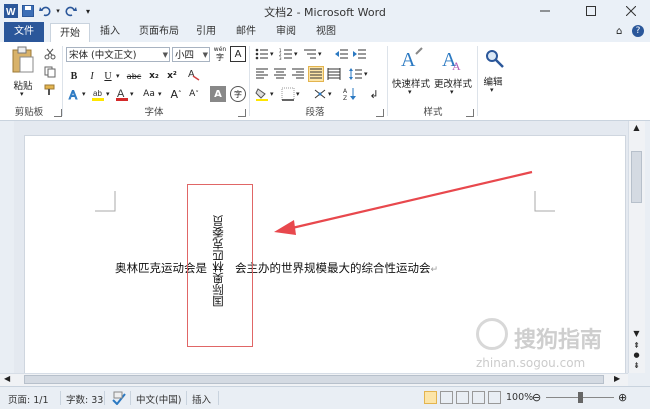  What do you see at coordinates (558, 340) in the screenshot?
I see `watermark-brand: 搜狗指南` at bounding box center [558, 340].